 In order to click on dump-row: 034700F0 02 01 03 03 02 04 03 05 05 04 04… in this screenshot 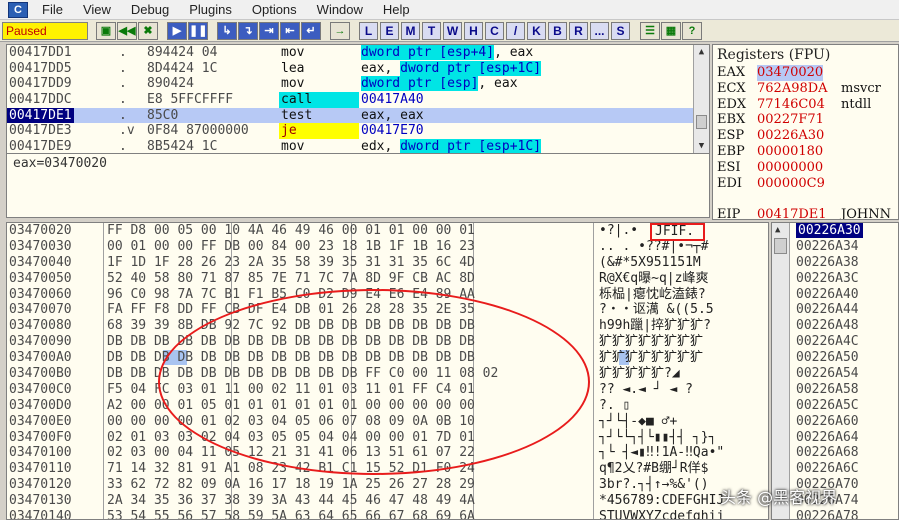, I will do `click(387, 438)`.